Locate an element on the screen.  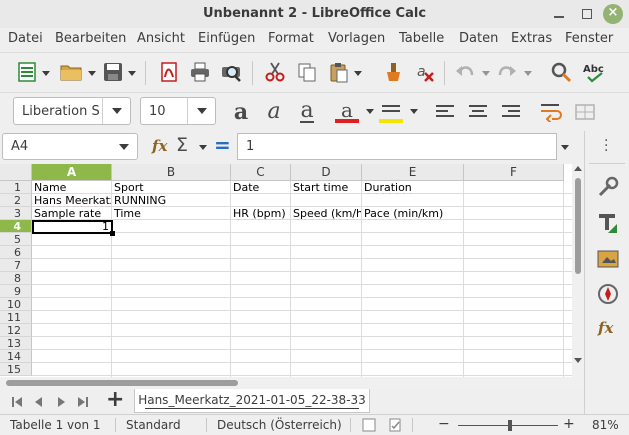
save-button is located at coordinates (113, 72).